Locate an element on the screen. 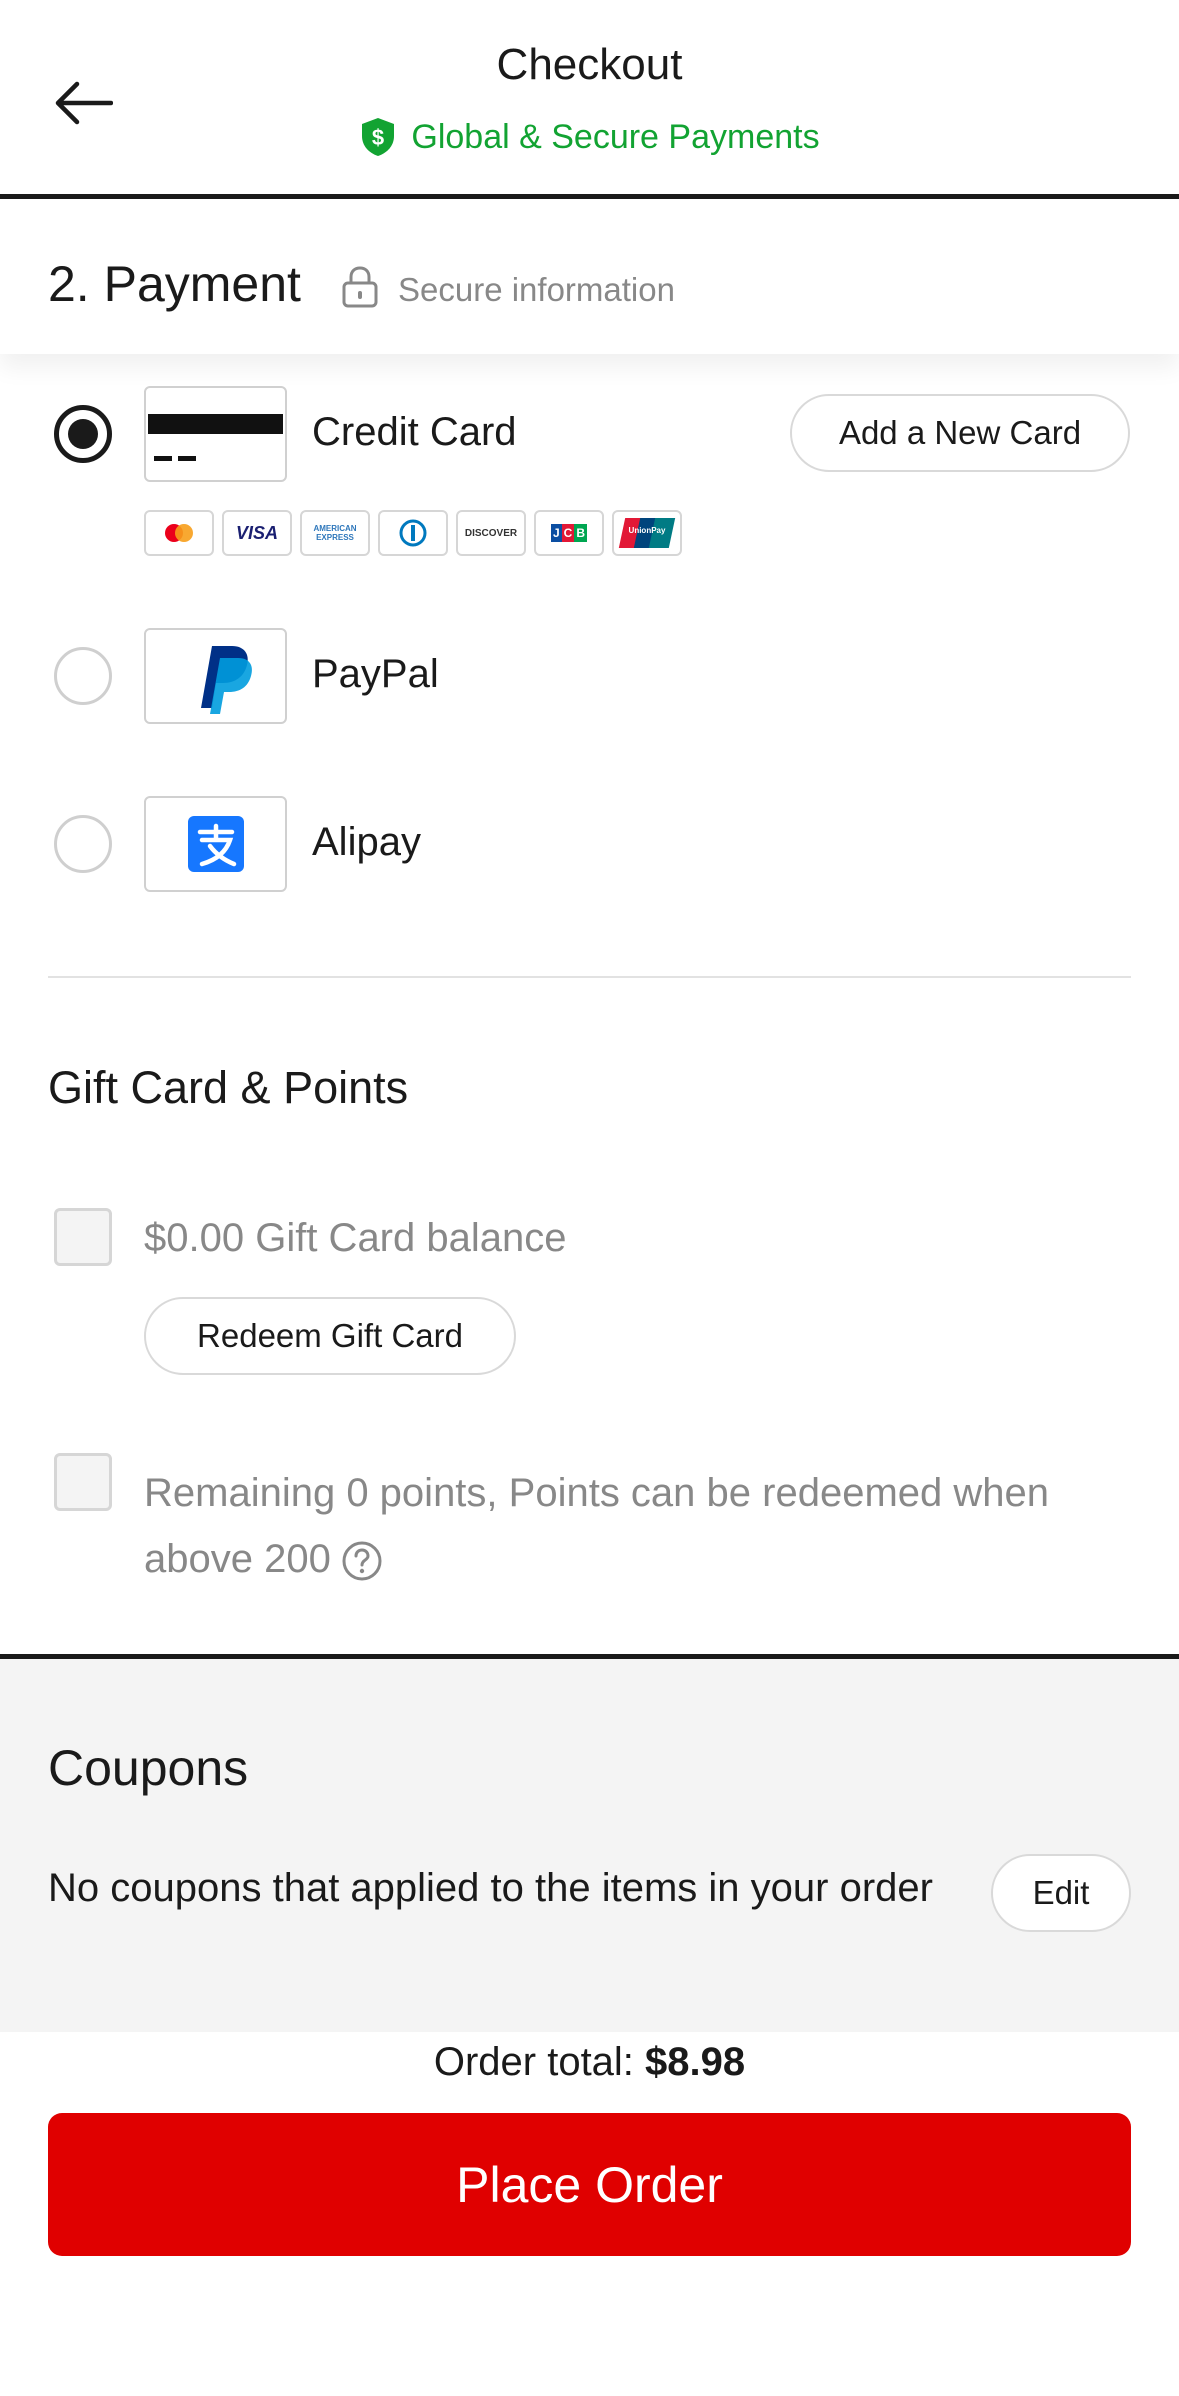 The width and height of the screenshot is (1179, 2396). alipay-label: Alipay is located at coordinates (366, 842).